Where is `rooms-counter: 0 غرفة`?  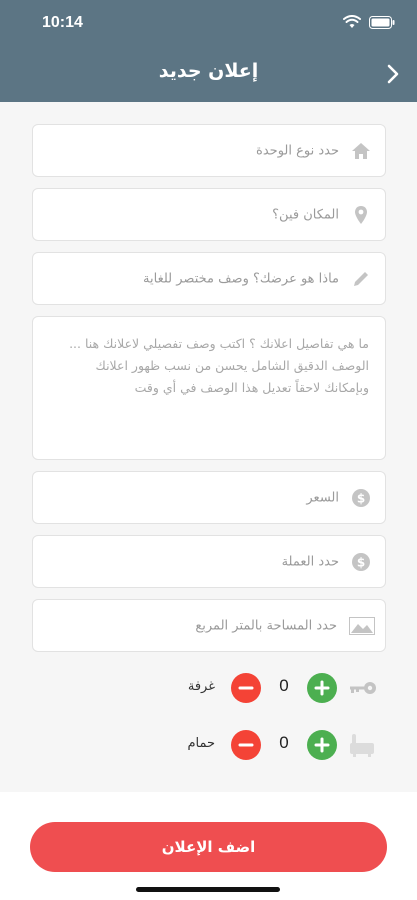
rooms-counter: 0 غرفة is located at coordinates (208, 688).